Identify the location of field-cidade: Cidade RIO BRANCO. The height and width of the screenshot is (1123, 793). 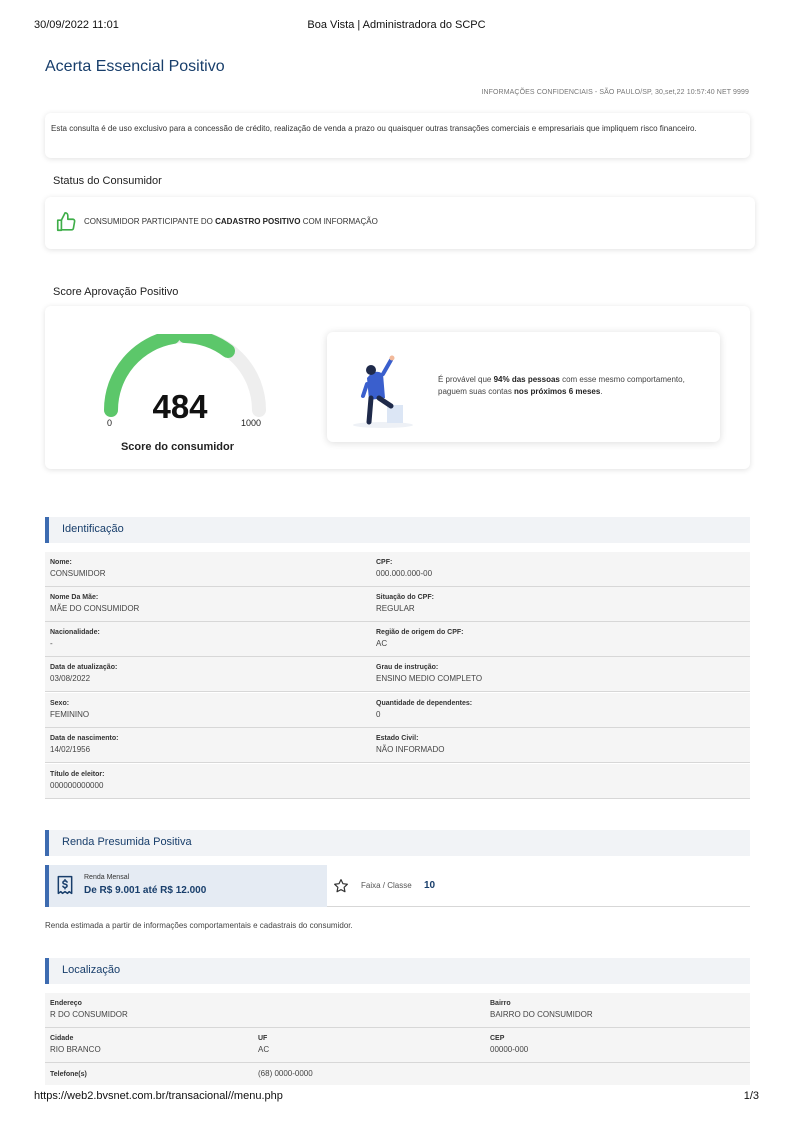
(75, 1044).